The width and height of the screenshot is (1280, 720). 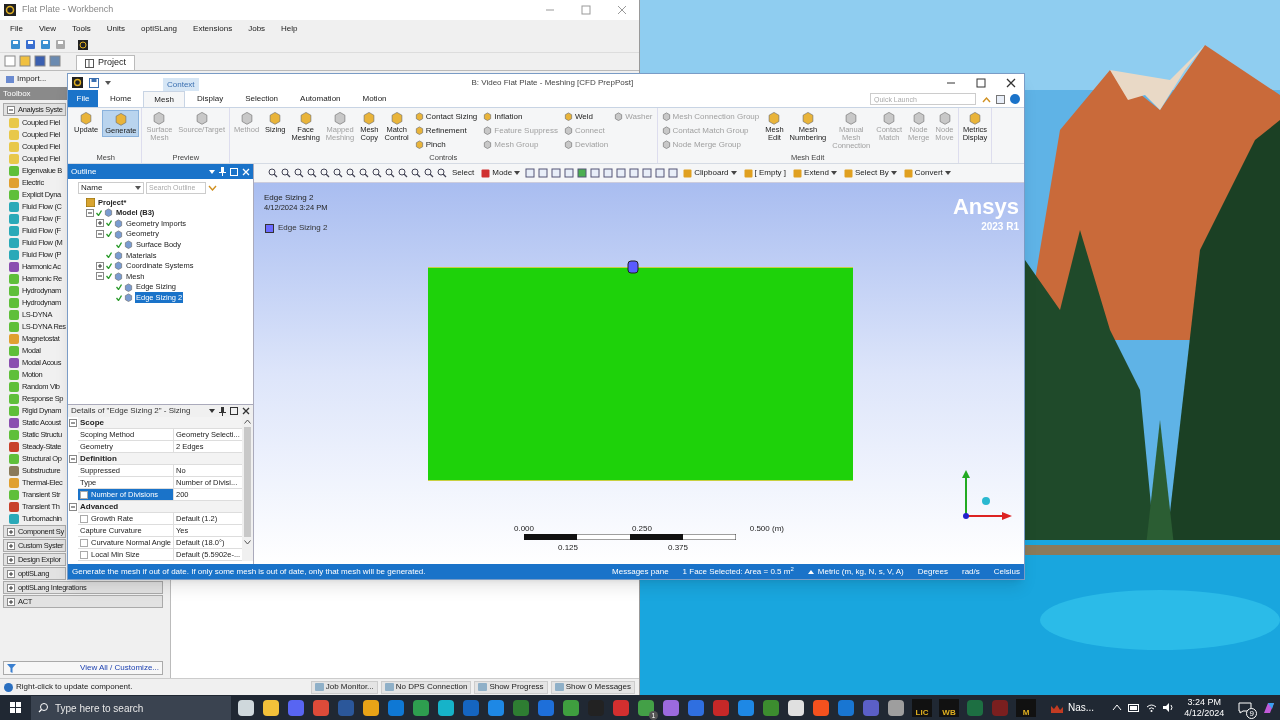 What do you see at coordinates (501, 173) in the screenshot?
I see `toolbar-button: Mode` at bounding box center [501, 173].